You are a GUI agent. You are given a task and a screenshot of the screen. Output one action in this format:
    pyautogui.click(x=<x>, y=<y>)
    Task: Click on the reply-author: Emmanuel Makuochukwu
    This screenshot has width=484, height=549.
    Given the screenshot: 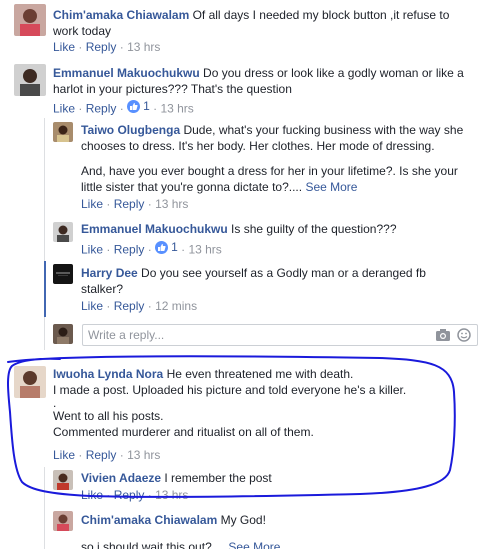 What is the action you would take?
    pyautogui.click(x=154, y=229)
    